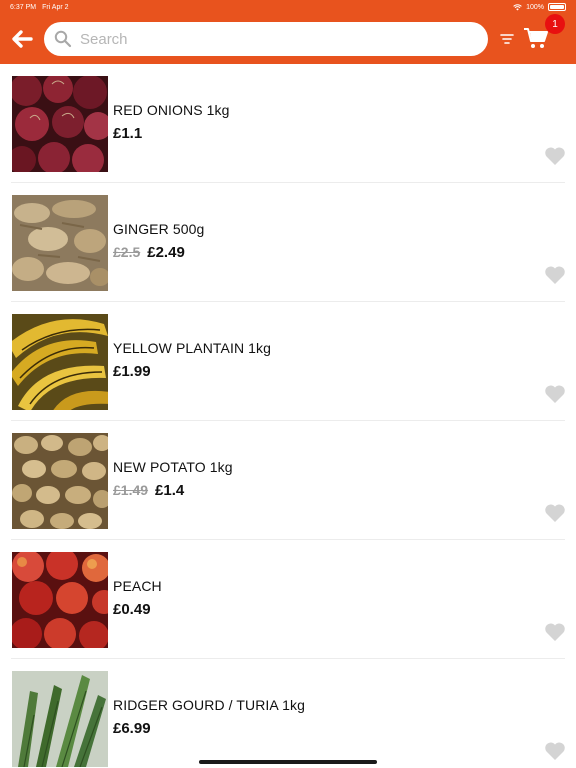 The height and width of the screenshot is (768, 576). Describe the element at coordinates (288, 762) in the screenshot. I see `home-indicator` at that location.